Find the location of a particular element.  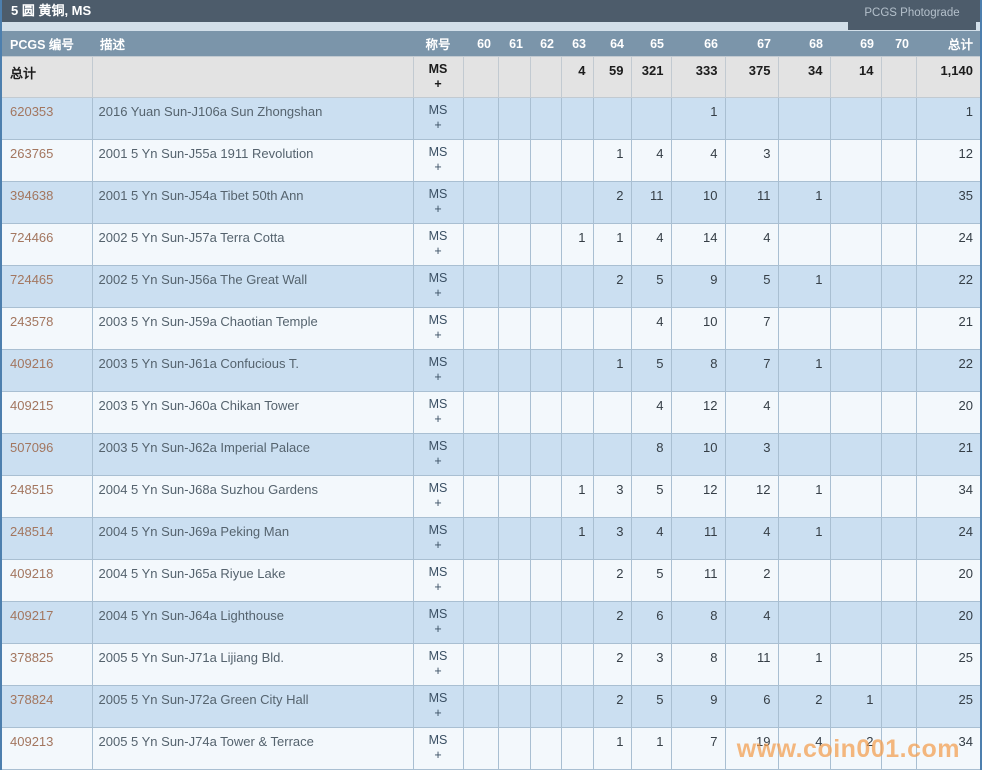

pcgs-number-link: 409216 is located at coordinates (31, 363).